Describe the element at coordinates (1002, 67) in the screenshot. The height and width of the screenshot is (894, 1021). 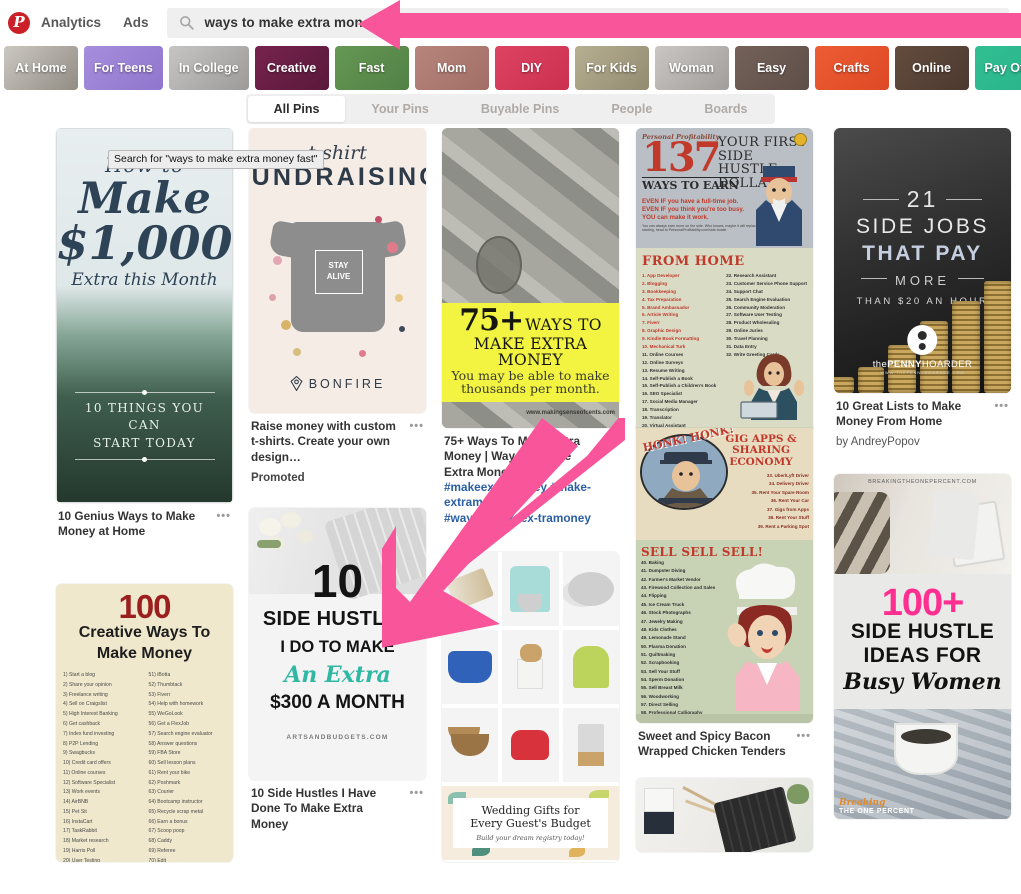
I see `guide-label: Pay Off Debt` at that location.